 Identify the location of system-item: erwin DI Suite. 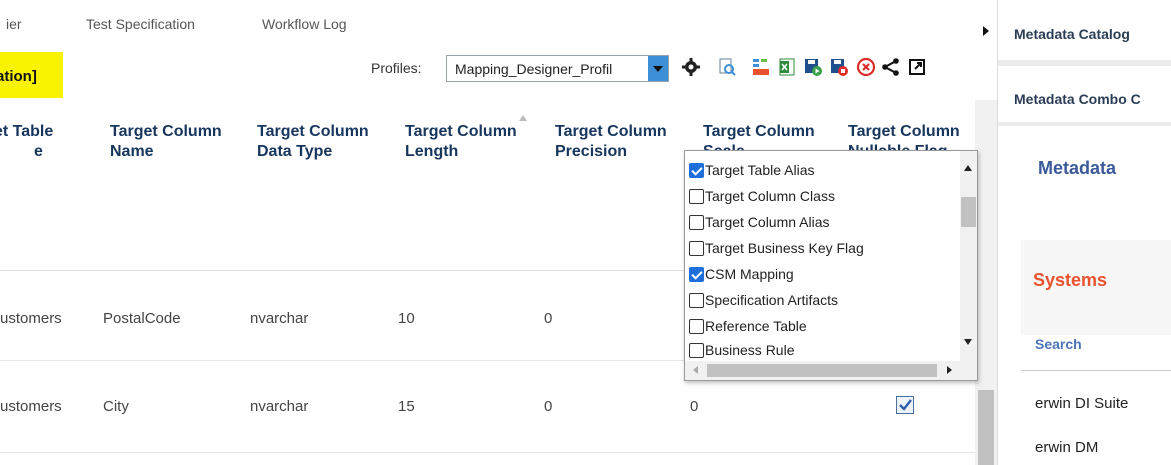
(1081, 403).